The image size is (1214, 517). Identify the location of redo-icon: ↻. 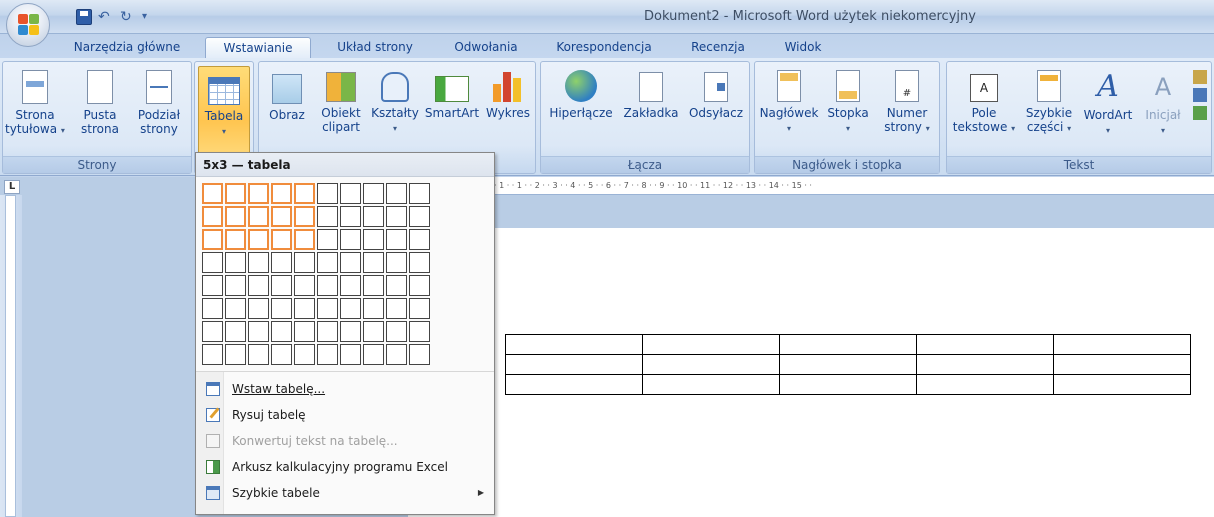
(128, 17).